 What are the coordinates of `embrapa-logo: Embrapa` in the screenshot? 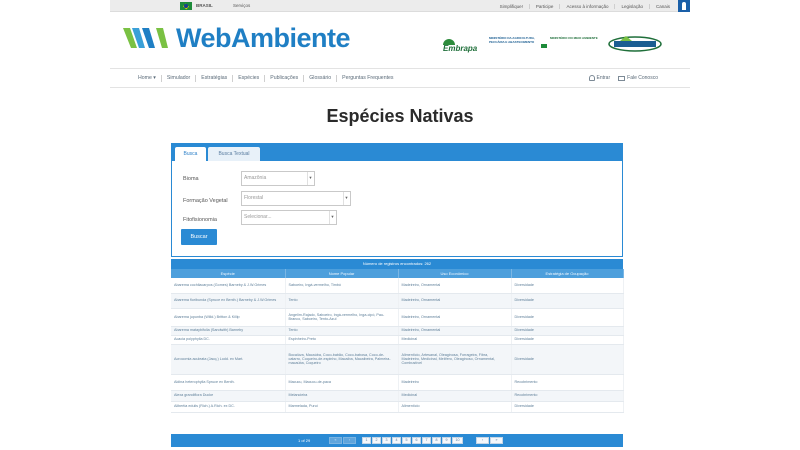 It's located at (461, 46).